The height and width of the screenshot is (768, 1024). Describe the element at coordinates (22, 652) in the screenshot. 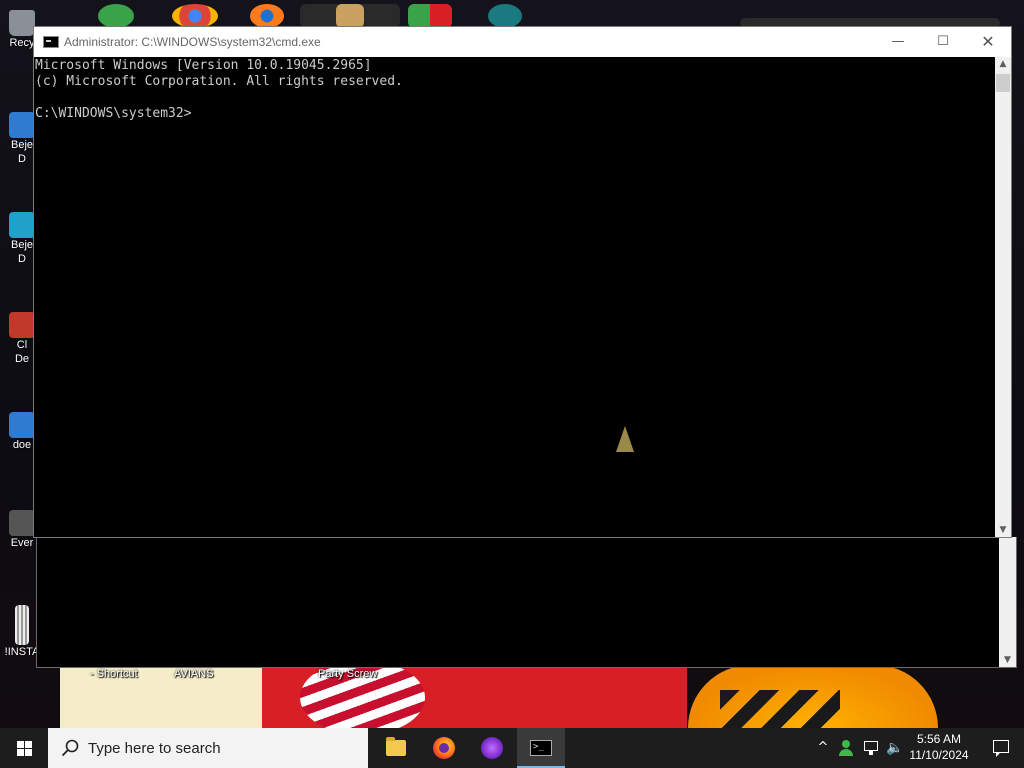

I see `desktop-icon-label: !INSTA` at that location.